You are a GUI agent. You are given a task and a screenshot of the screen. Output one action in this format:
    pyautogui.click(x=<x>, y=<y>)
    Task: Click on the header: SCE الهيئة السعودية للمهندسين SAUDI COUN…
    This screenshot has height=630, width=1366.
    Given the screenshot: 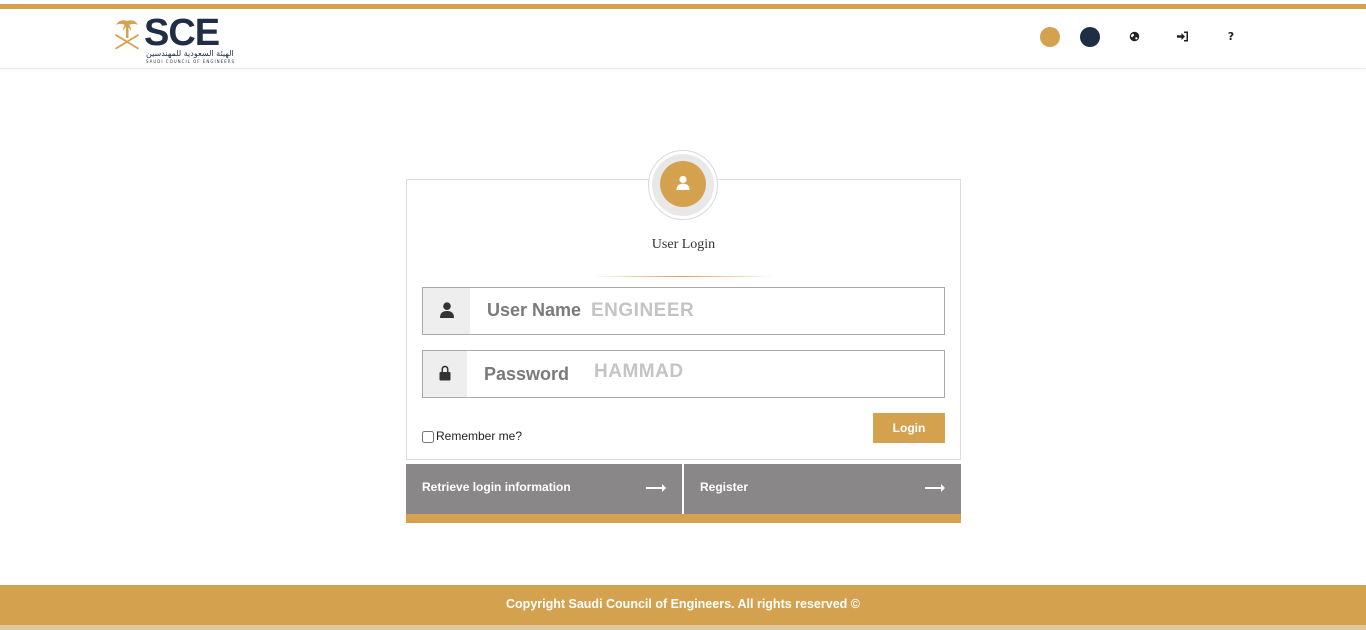 What is the action you would take?
    pyautogui.click(x=683, y=39)
    